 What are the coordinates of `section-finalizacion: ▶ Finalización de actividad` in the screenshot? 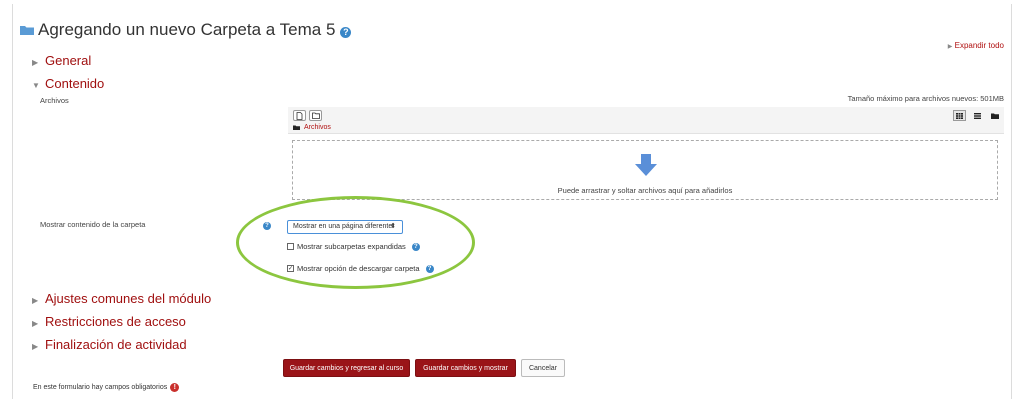 It's located at (109, 344).